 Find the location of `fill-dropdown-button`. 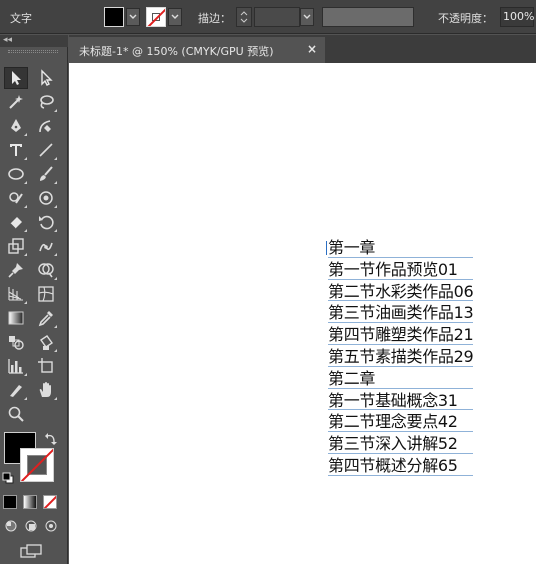

fill-dropdown-button is located at coordinates (133, 17).